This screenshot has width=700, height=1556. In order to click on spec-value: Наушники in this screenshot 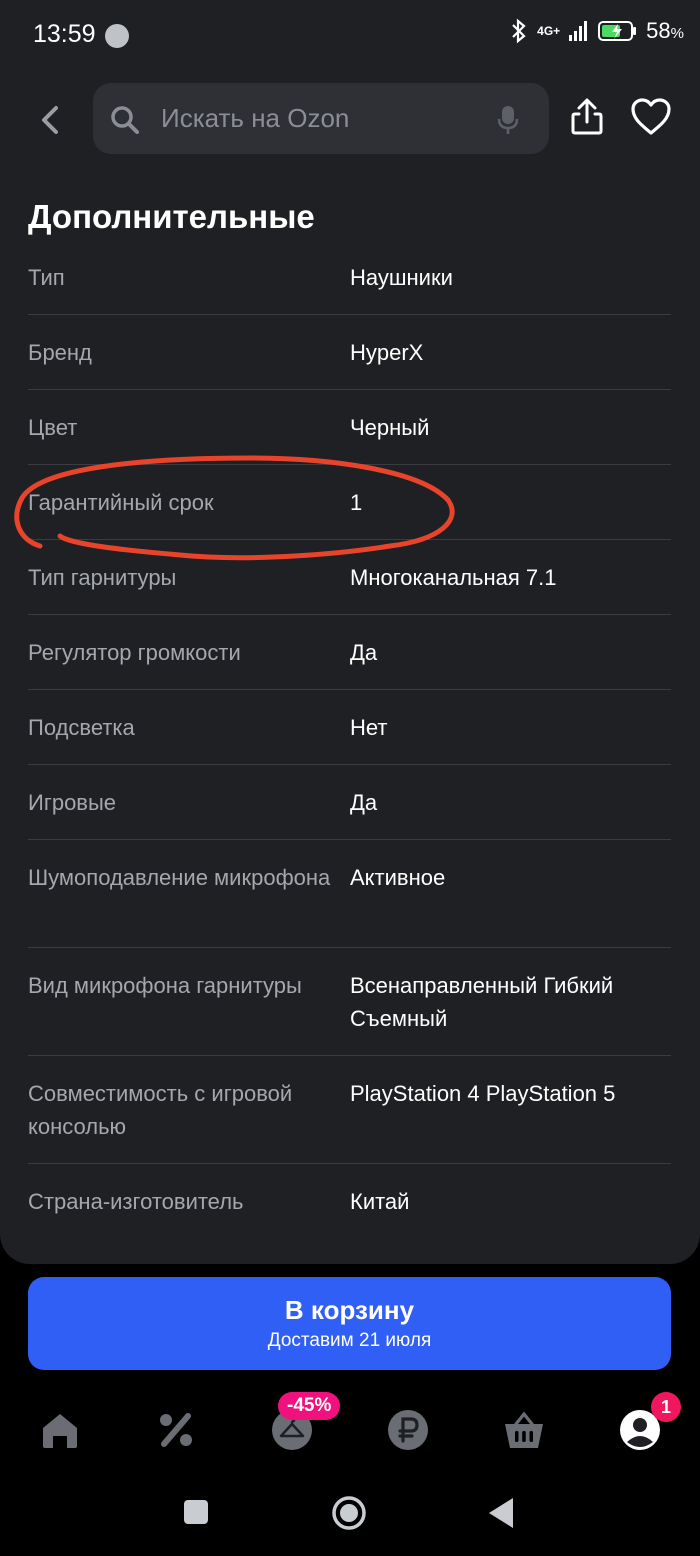, I will do `click(401, 277)`.